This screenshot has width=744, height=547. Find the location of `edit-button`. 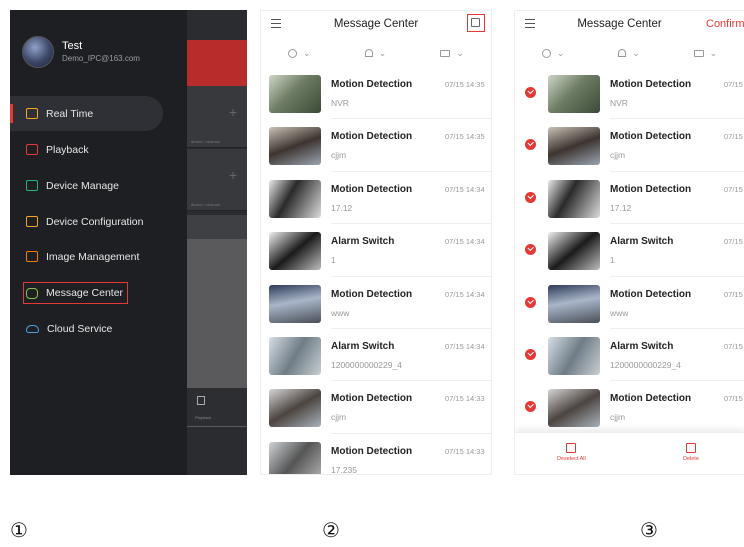

edit-button is located at coordinates (476, 23).